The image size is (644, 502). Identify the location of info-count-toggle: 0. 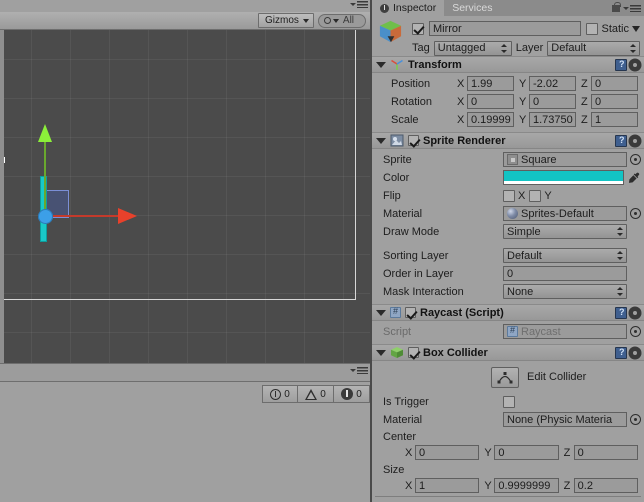
(280, 394).